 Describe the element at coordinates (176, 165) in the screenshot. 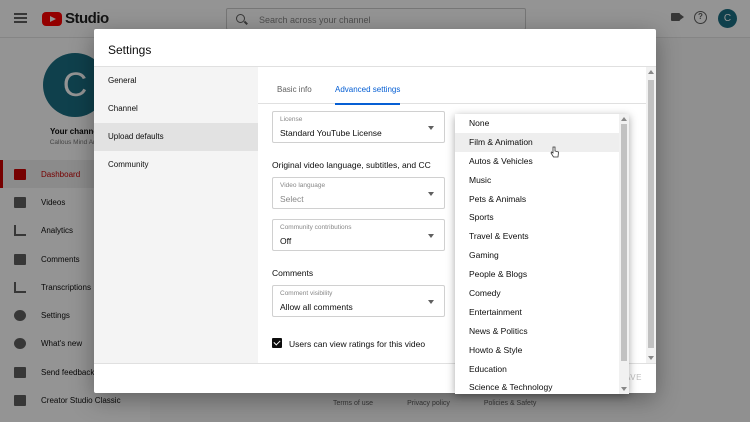

I see `settings-nav-community: Community` at that location.